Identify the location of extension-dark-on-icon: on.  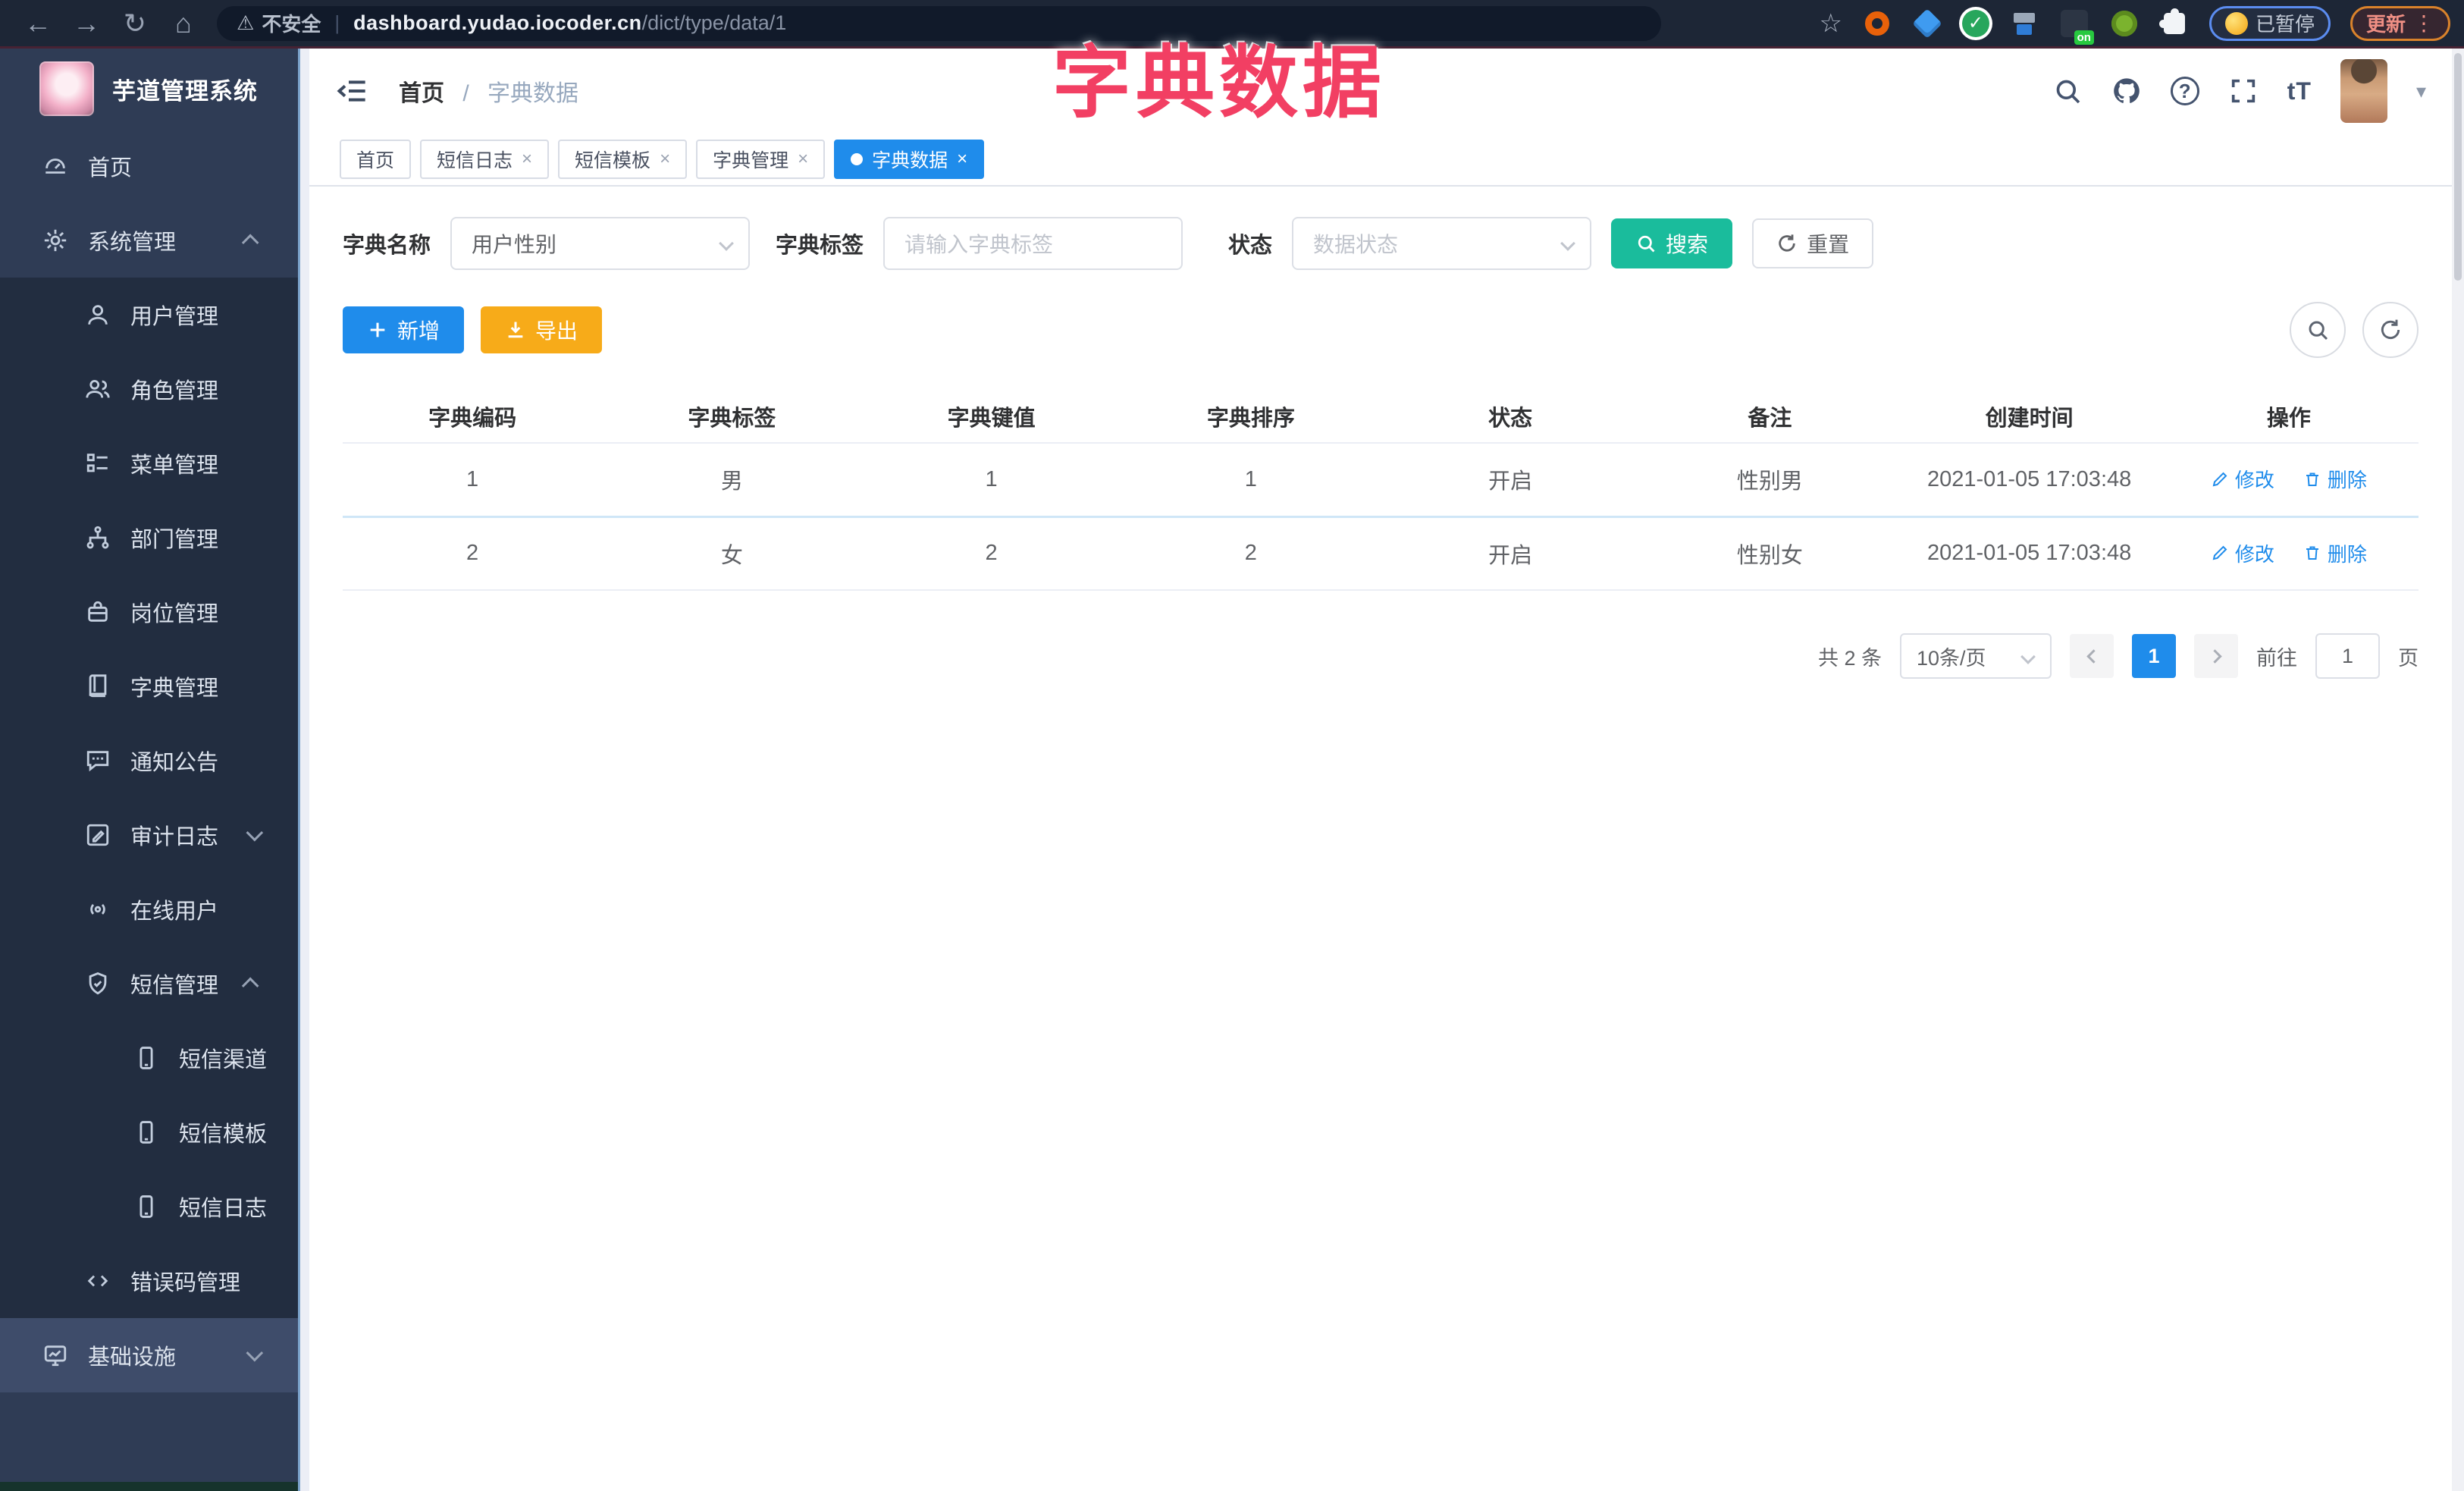
(2076, 26).